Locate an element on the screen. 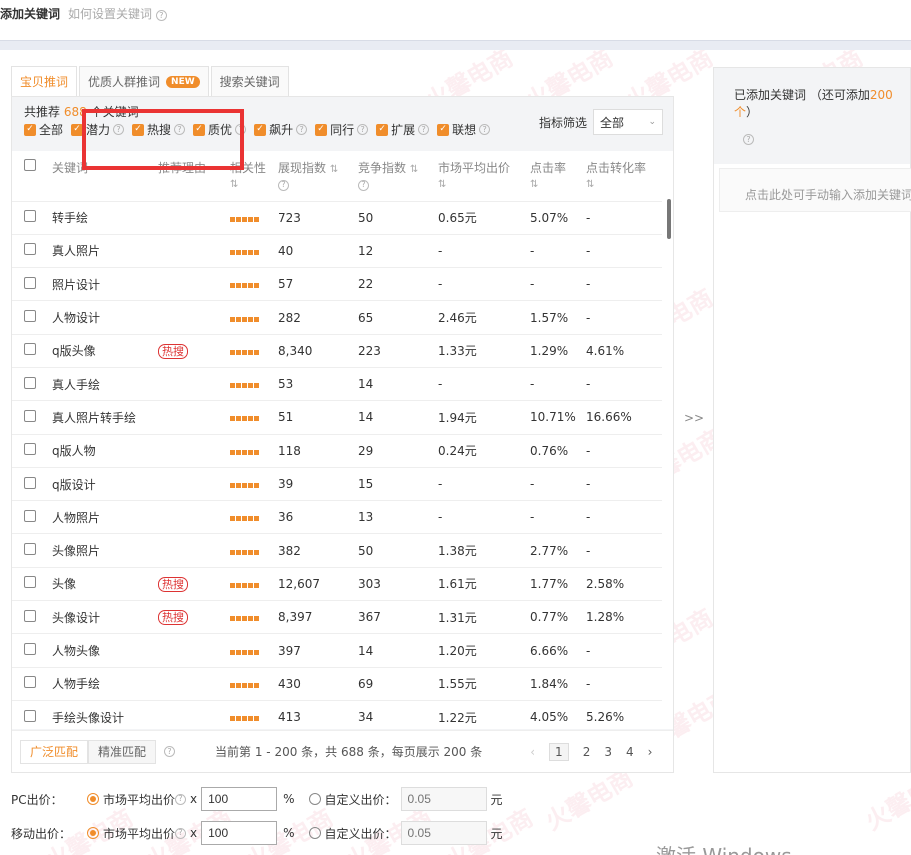 This screenshot has height=855, width=911. percent-sign: % is located at coordinates (289, 799).